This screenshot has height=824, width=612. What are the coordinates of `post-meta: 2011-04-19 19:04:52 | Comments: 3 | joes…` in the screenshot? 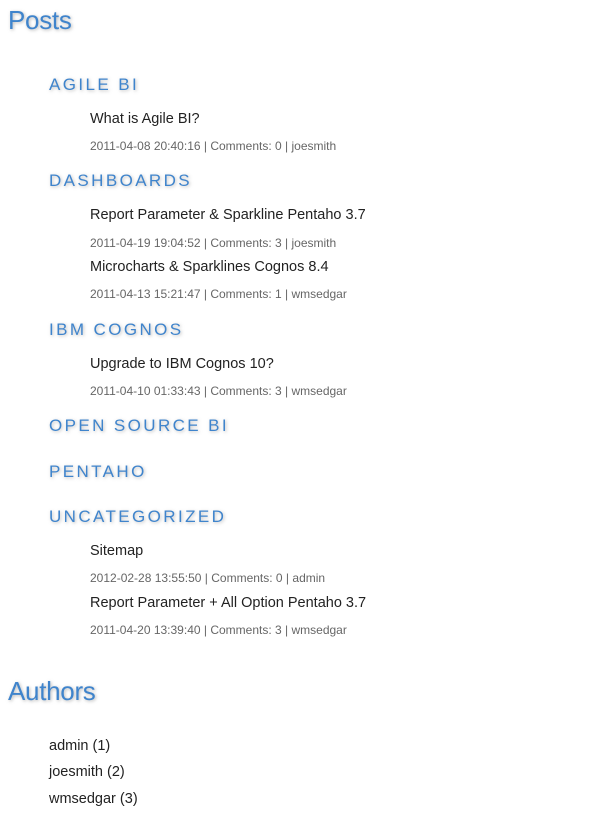 It's located at (213, 243).